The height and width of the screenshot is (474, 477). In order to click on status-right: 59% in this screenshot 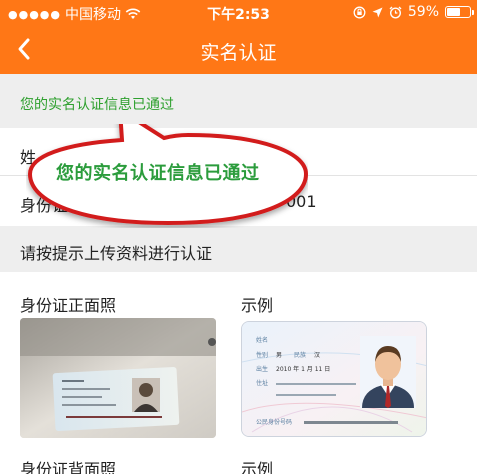, I will do `click(413, 12)`.